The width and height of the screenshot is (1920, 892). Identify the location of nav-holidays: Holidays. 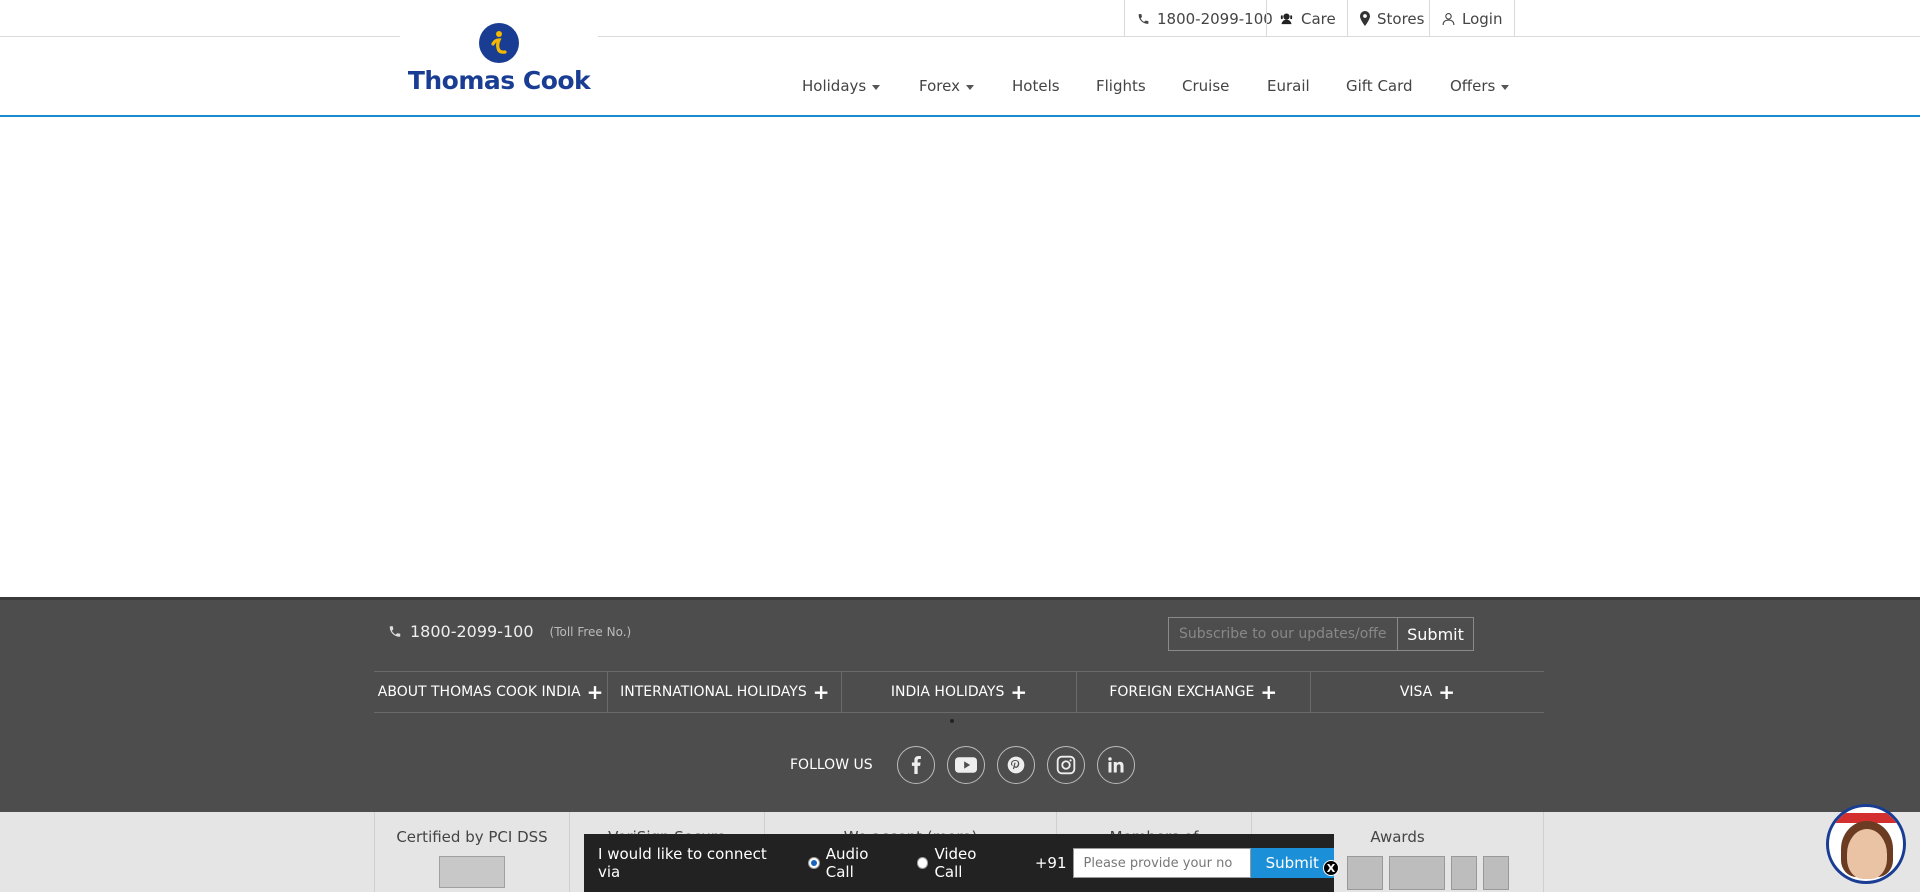
(841, 86).